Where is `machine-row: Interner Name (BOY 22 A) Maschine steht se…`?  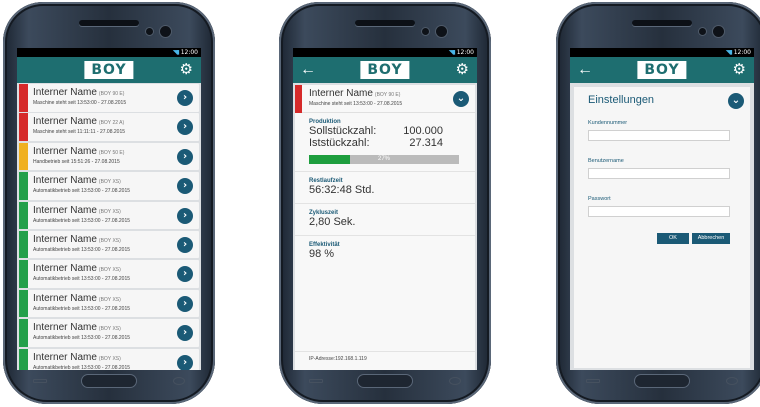
machine-row: Interner Name (BOY 22 A) Maschine steht se… is located at coordinates (109, 127).